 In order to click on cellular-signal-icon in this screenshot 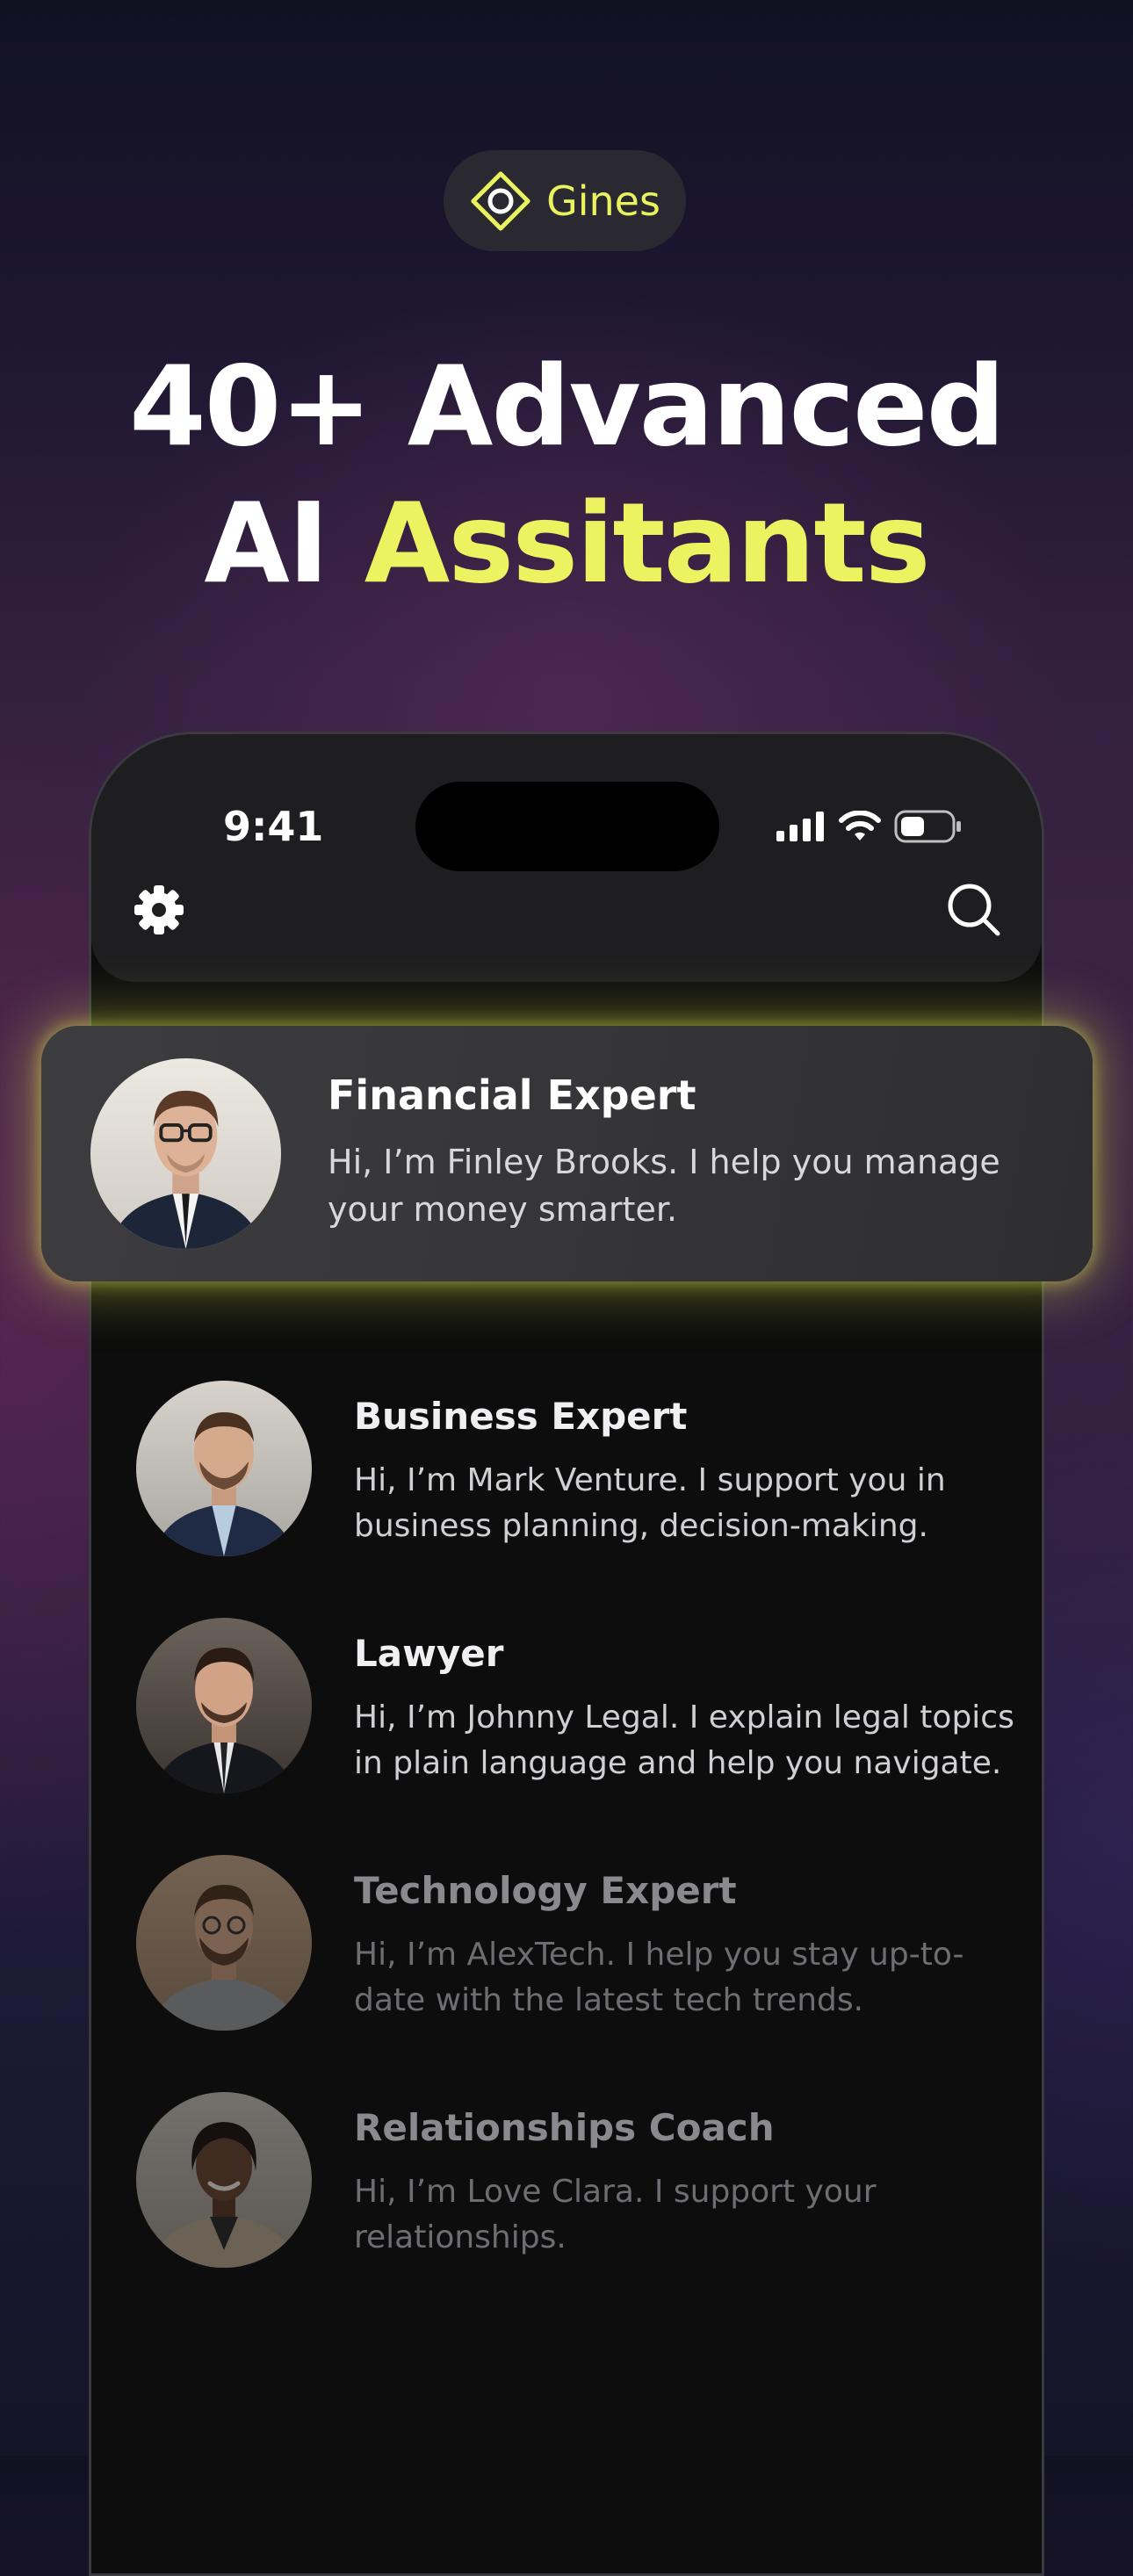, I will do `click(800, 826)`.